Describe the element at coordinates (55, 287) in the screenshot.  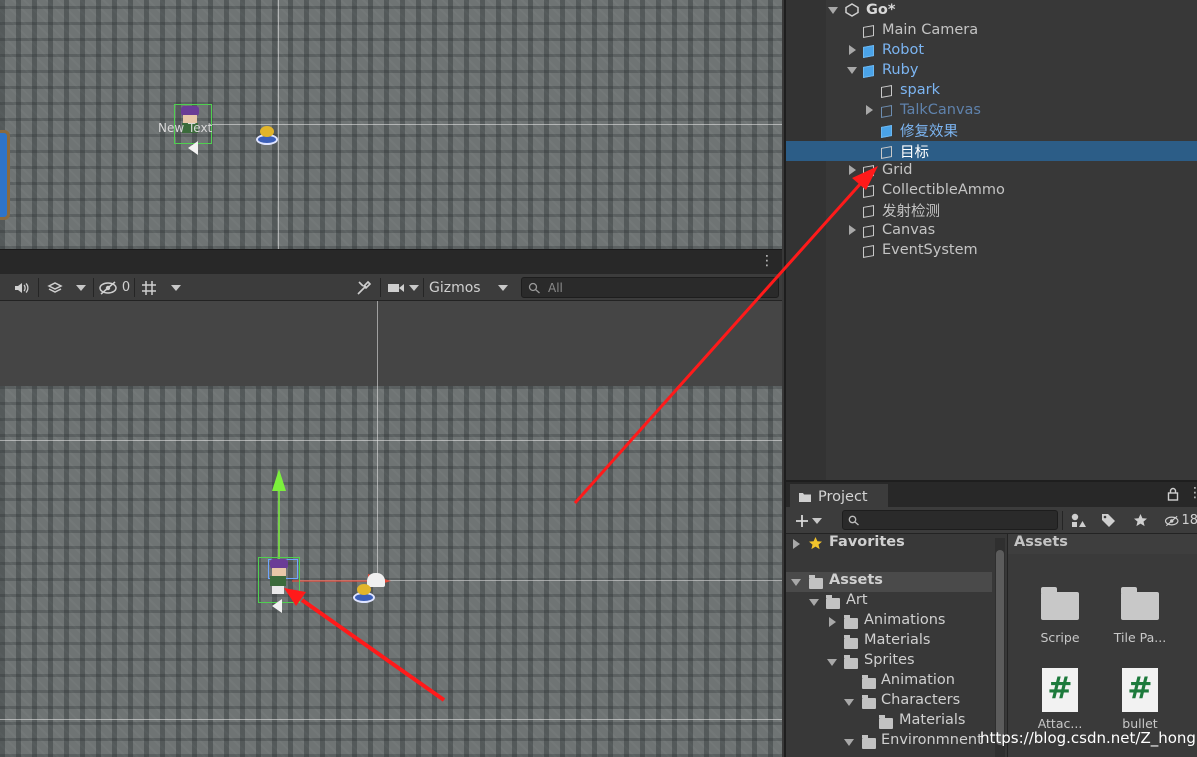
I see `effects-toggle-icon` at that location.